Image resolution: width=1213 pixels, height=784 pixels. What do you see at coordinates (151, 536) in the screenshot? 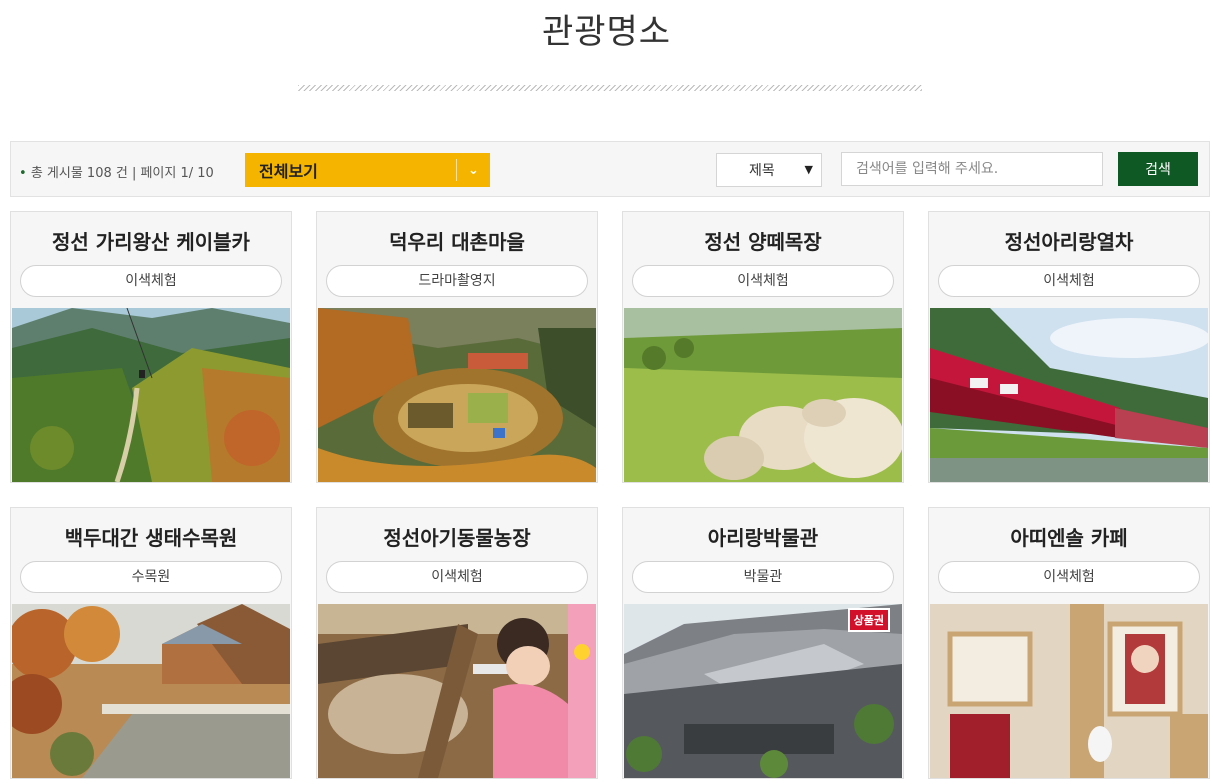
I see `card-title: 백두대간 생태수목원` at bounding box center [151, 536].